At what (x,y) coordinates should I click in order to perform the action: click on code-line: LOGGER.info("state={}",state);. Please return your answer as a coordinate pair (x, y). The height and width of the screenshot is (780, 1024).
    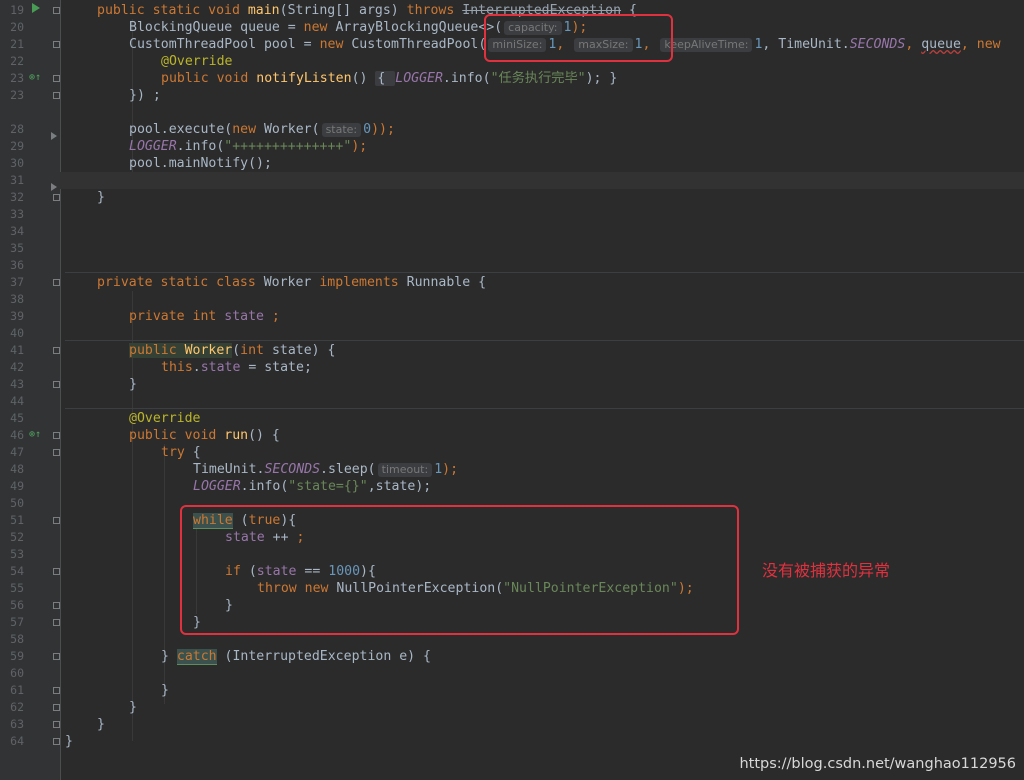
    Looking at the image, I should click on (542, 486).